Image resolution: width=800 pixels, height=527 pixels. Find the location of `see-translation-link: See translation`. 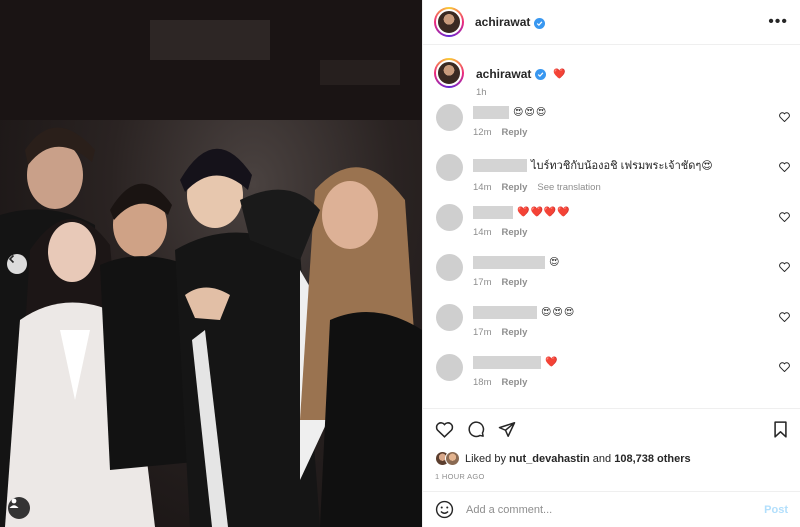

see-translation-link: See translation is located at coordinates (568, 187).